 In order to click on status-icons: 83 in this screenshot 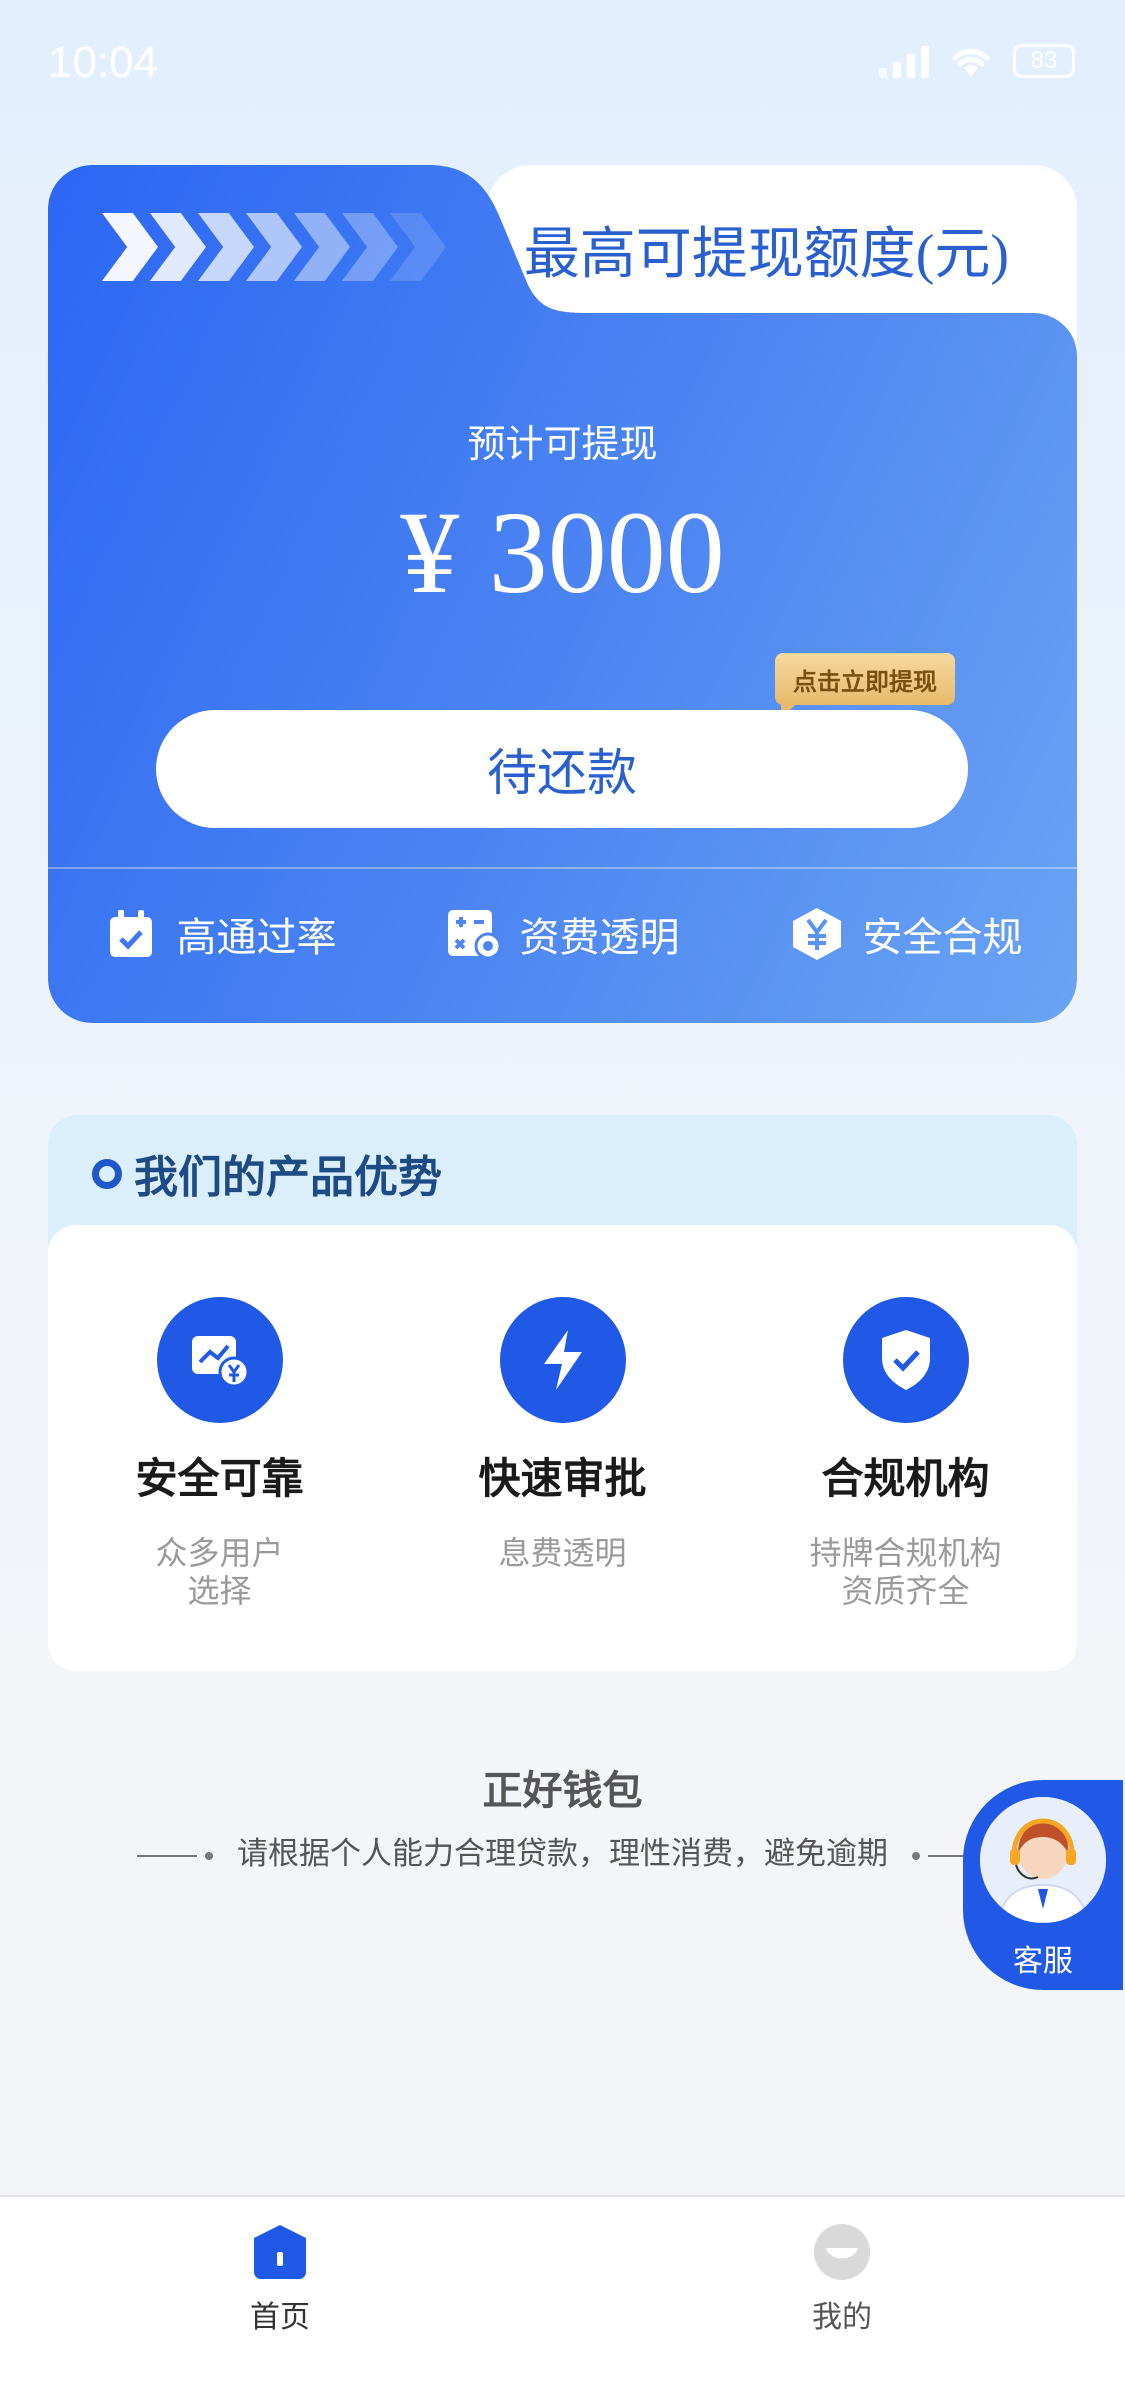, I will do `click(977, 61)`.